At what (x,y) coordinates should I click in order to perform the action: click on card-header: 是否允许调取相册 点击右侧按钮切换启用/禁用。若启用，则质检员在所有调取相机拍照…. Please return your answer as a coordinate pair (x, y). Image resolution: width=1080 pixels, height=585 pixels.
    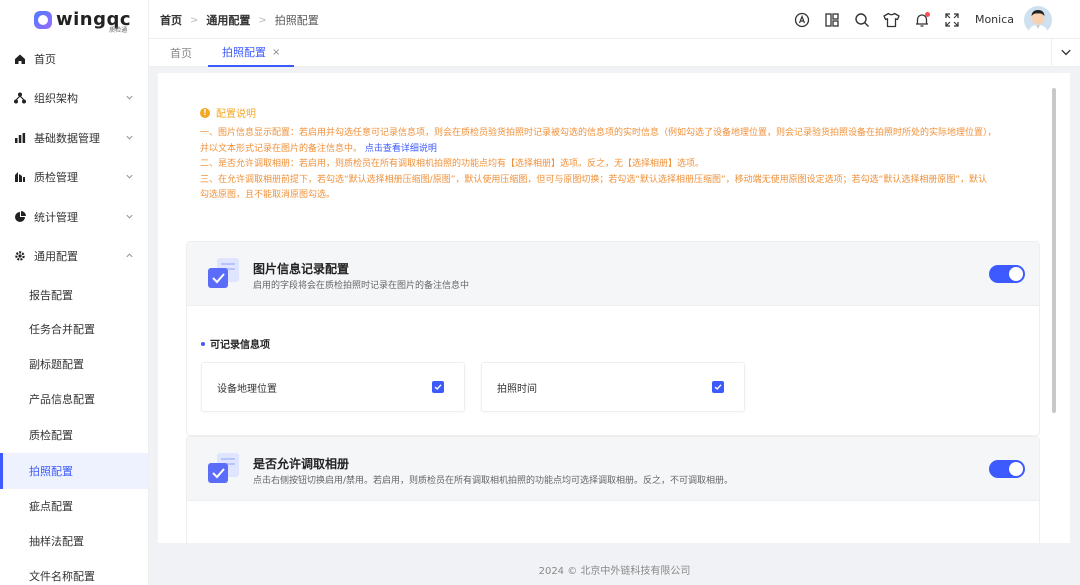
    Looking at the image, I should click on (613, 469).